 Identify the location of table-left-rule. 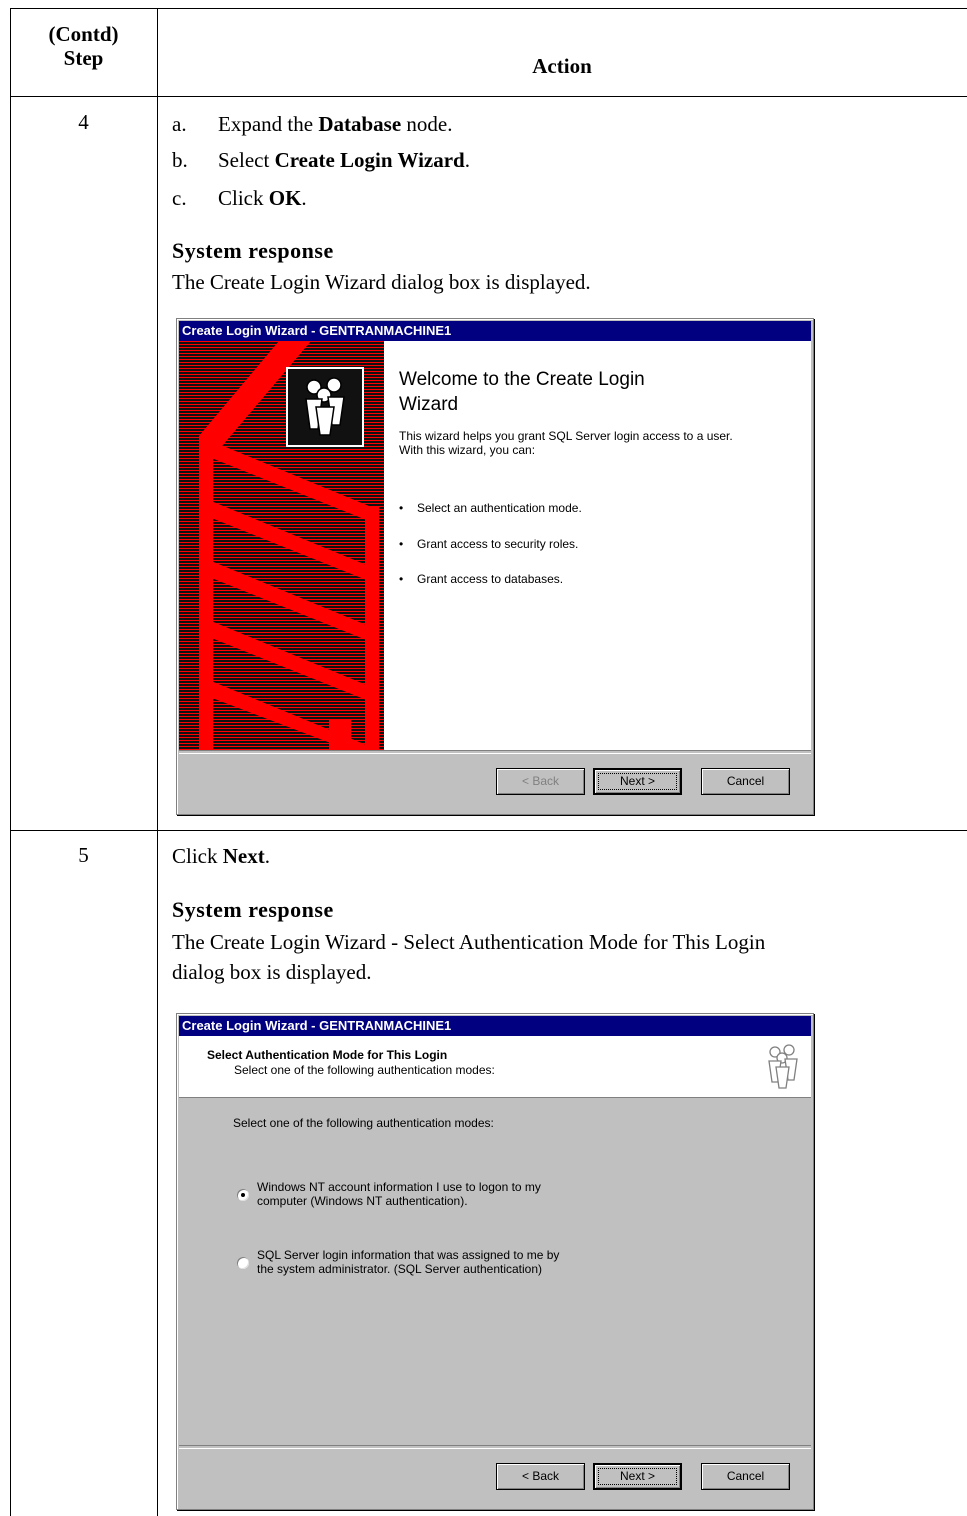
(10, 762).